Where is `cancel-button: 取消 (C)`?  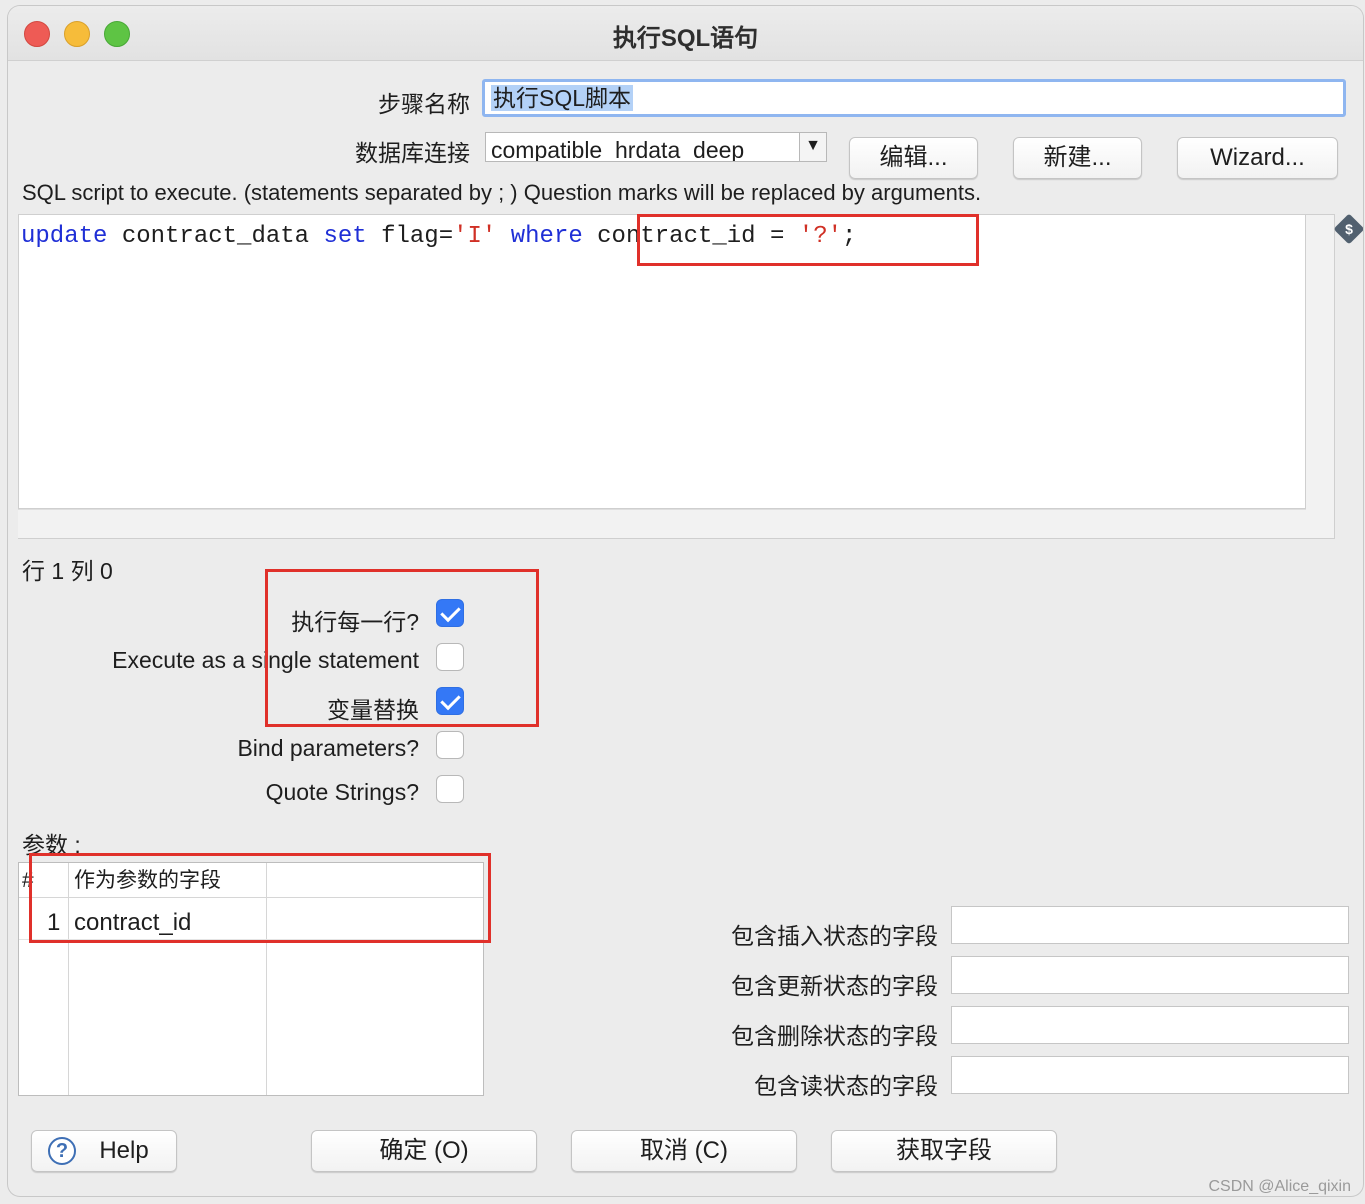 cancel-button: 取消 (C) is located at coordinates (684, 1151).